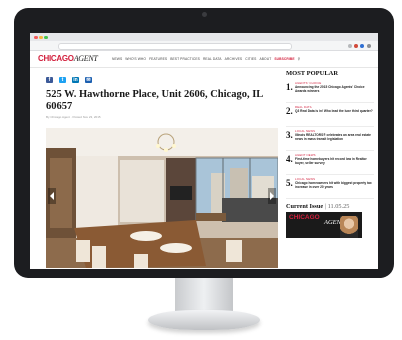 This screenshot has width=402, height=340. What do you see at coordinates (289, 183) in the screenshot?
I see `list-item-number: 5.` at bounding box center [289, 183].